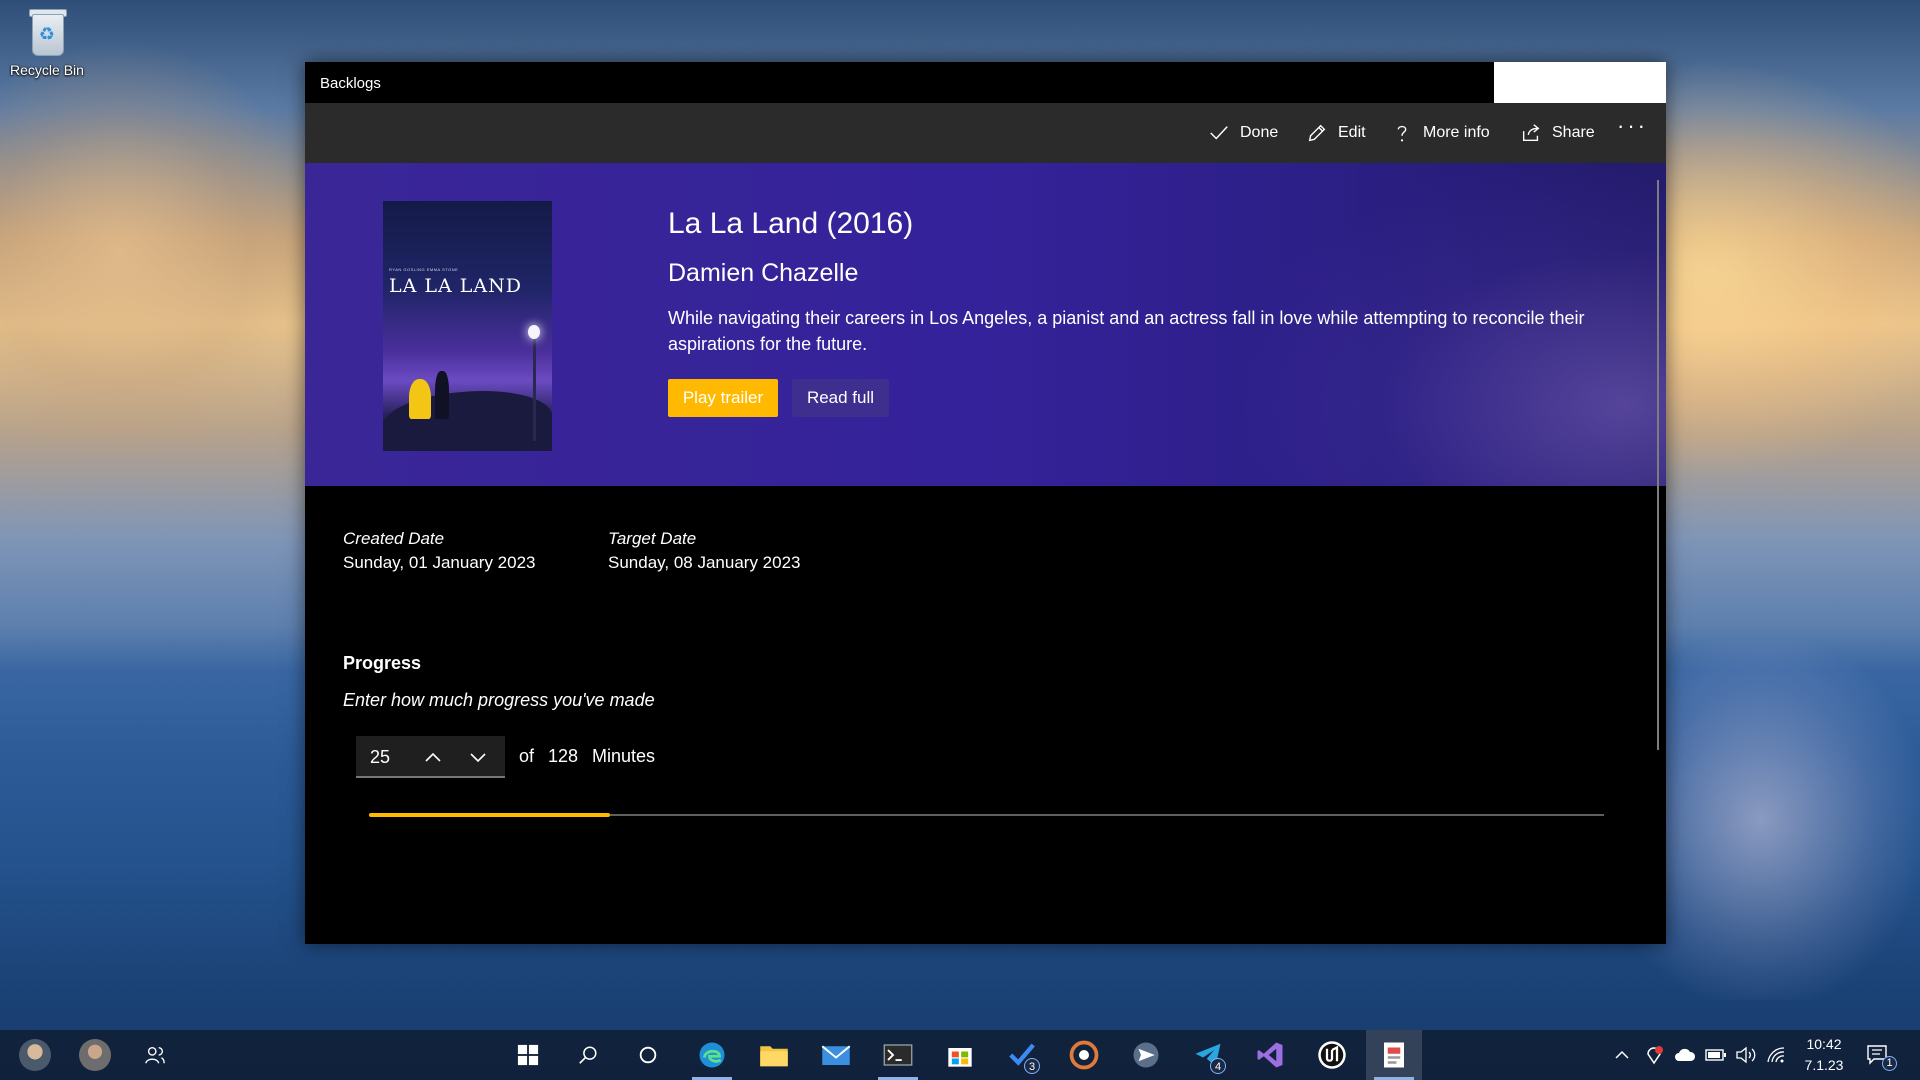 This screenshot has height=1080, width=1920. I want to click on people-icon, so click(155, 1055).